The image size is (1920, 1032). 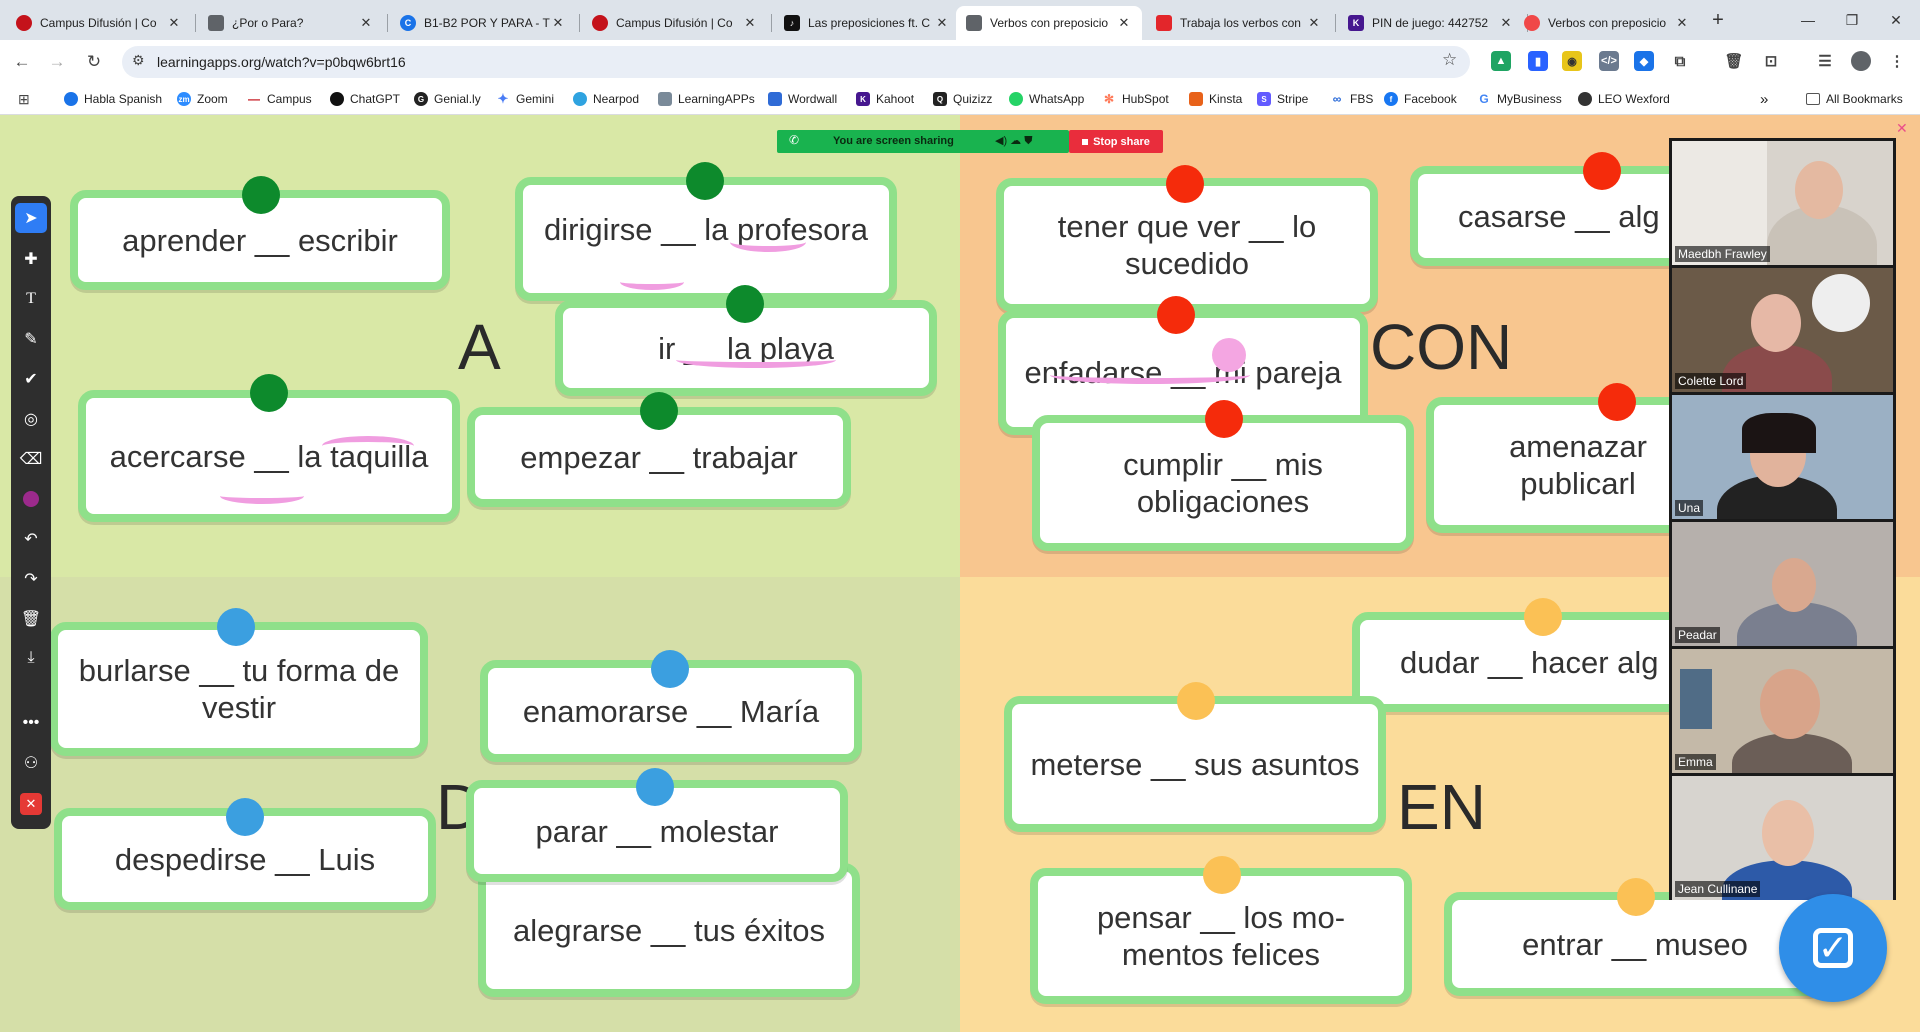 I want to click on all-bookmarks-button: All Bookmarks, so click(x=1854, y=99).